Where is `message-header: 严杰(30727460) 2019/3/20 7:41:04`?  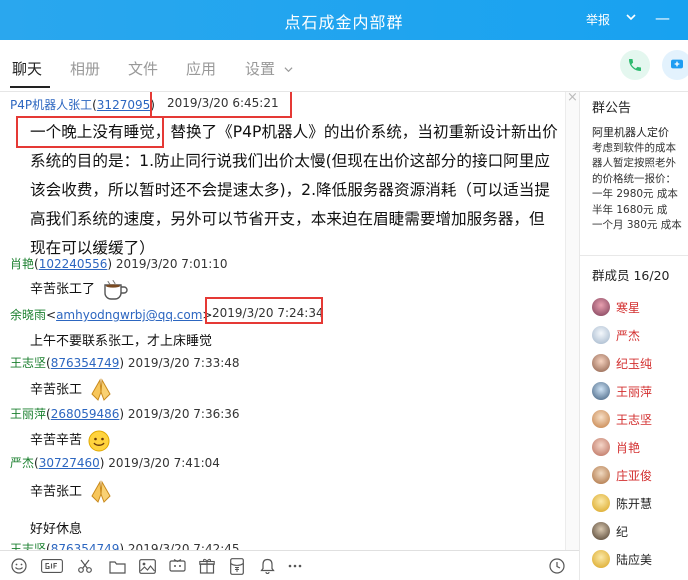 message-header: 严杰(30727460) 2019/3/20 7:41:04 is located at coordinates (115, 463).